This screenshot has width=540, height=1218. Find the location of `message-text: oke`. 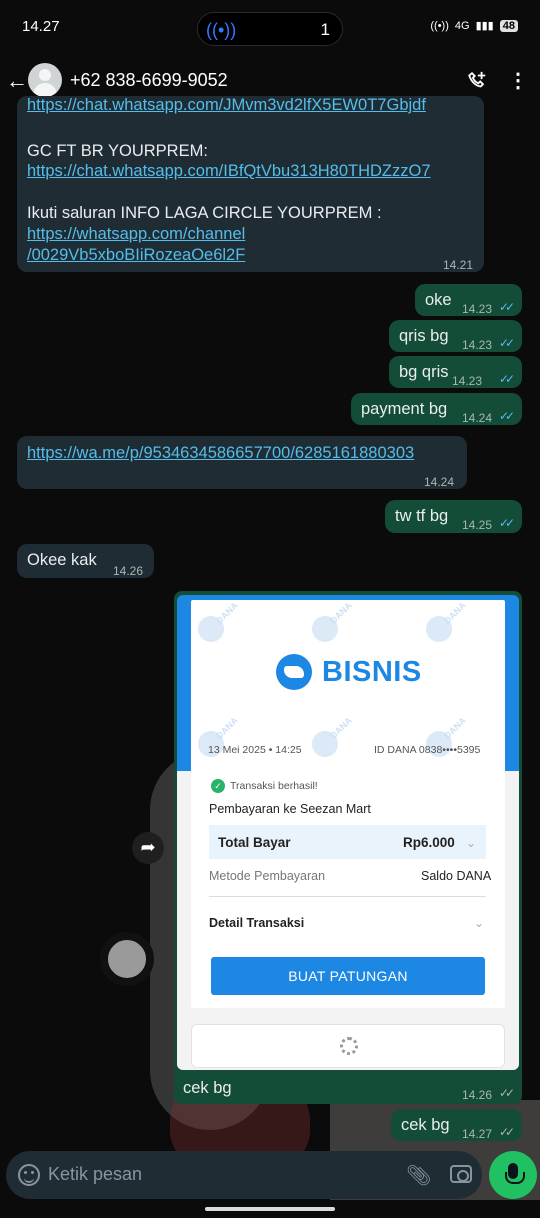

message-text: oke is located at coordinates (438, 300).